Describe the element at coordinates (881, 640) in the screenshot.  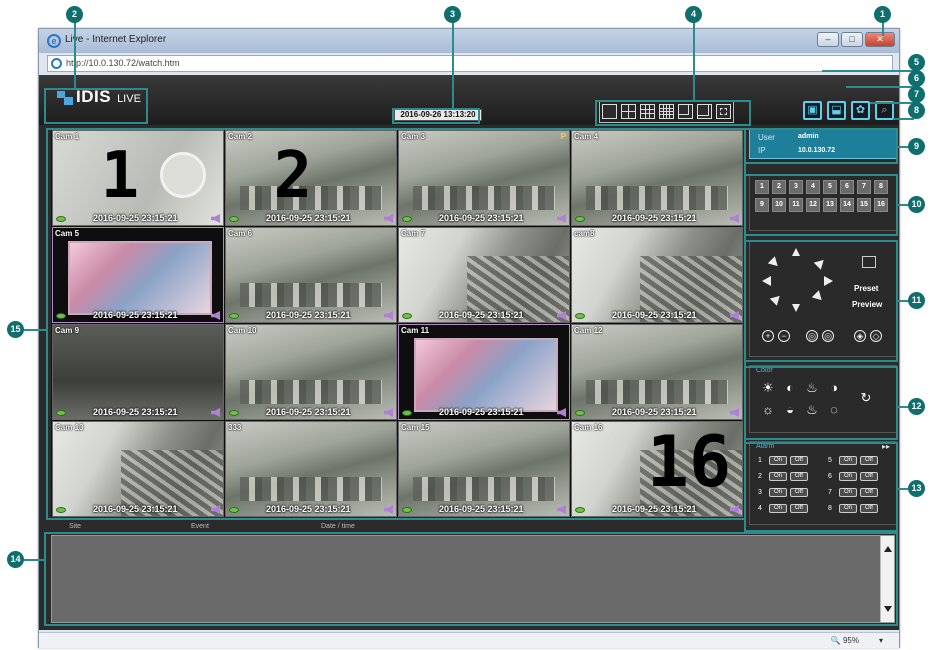
I see `zoom-dropdown-icon: ▾` at that location.